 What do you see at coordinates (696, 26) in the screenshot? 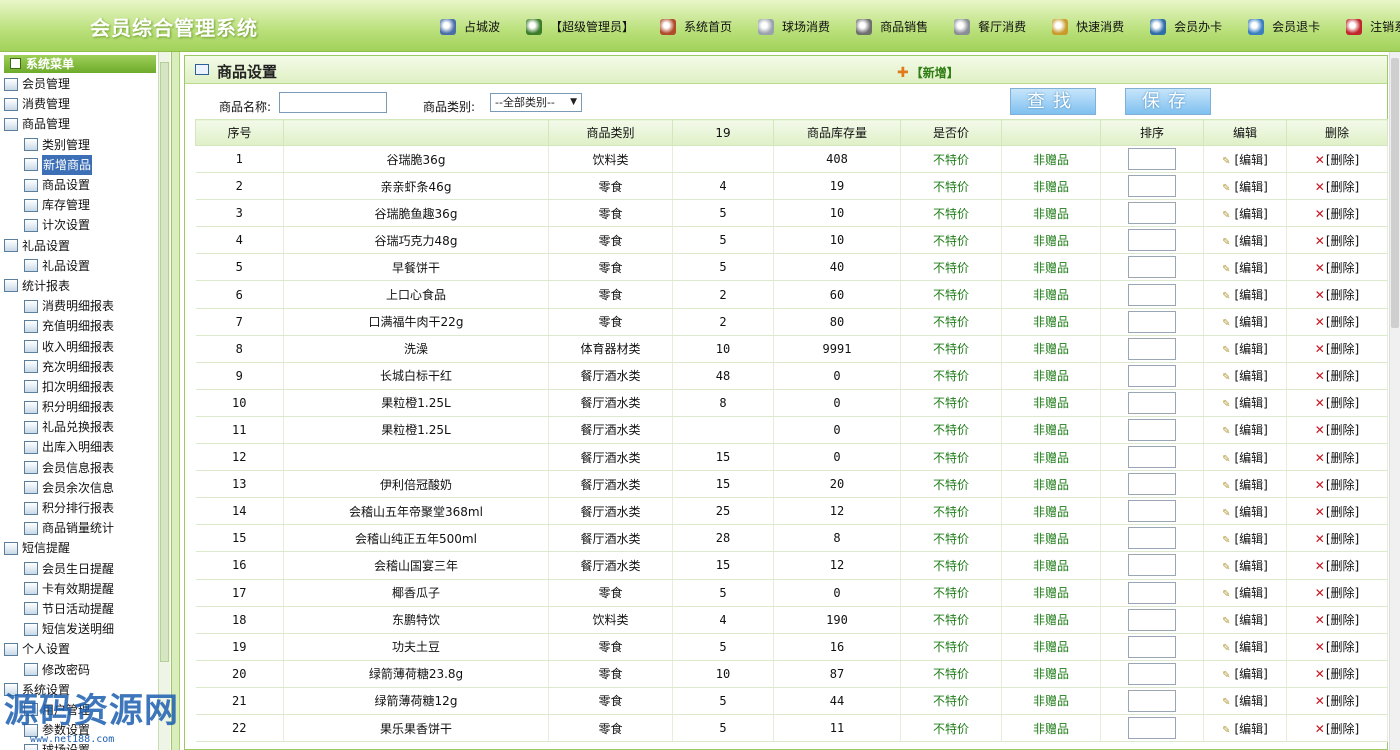
I see `nav-item-2: 系统首页` at bounding box center [696, 26].